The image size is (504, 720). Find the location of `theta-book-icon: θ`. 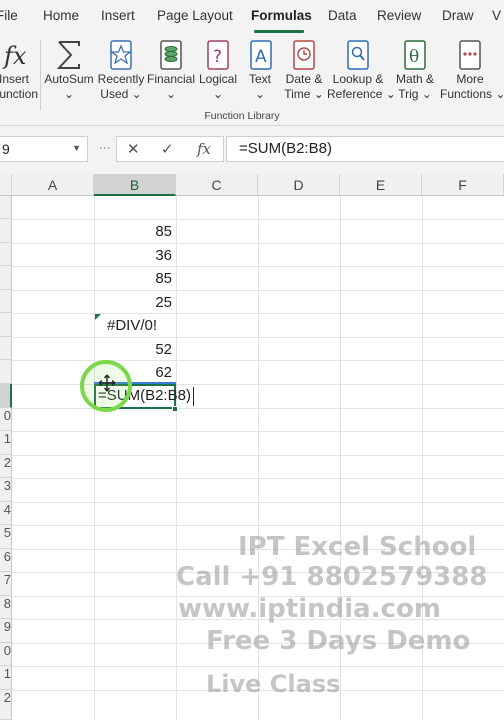

theta-book-icon: θ is located at coordinates (415, 55).